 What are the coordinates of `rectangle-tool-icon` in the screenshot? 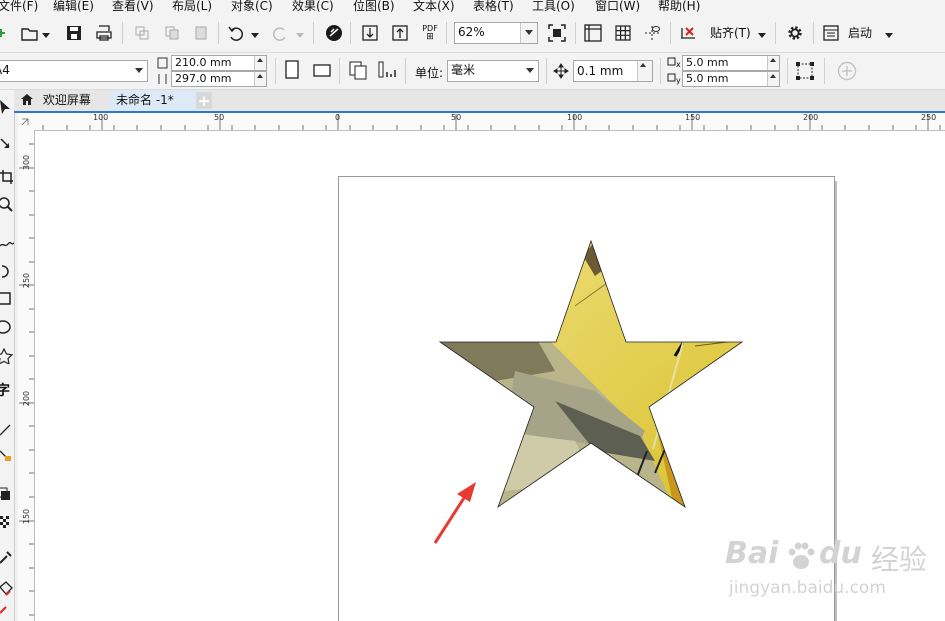 It's located at (7, 299).